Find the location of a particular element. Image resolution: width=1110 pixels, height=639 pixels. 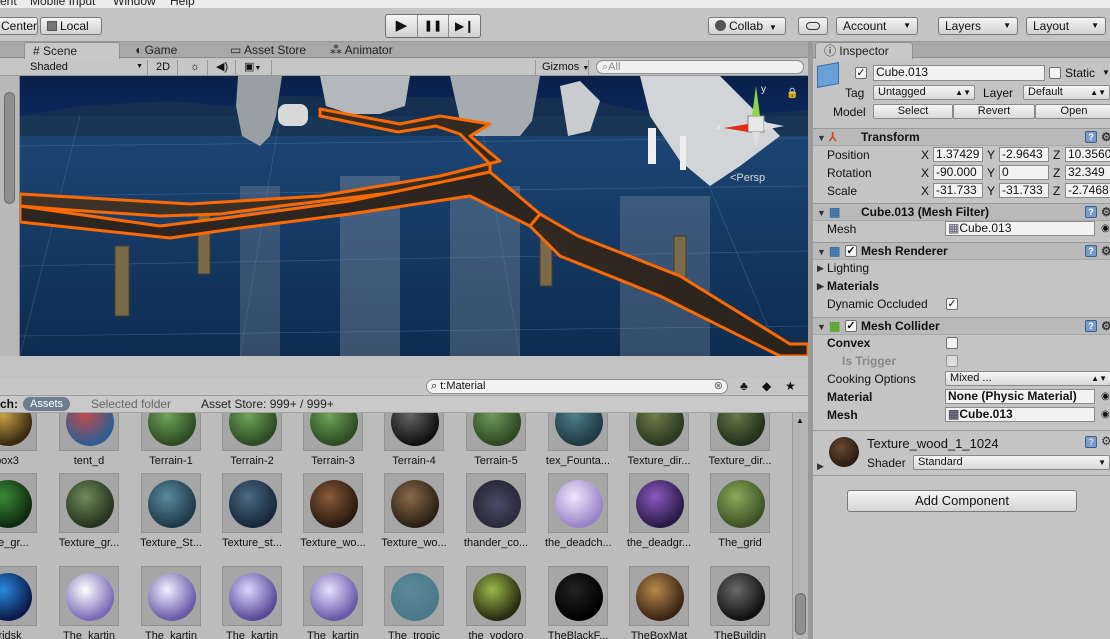

asset-tile: the_vodoro is located at coordinates (496, 602).